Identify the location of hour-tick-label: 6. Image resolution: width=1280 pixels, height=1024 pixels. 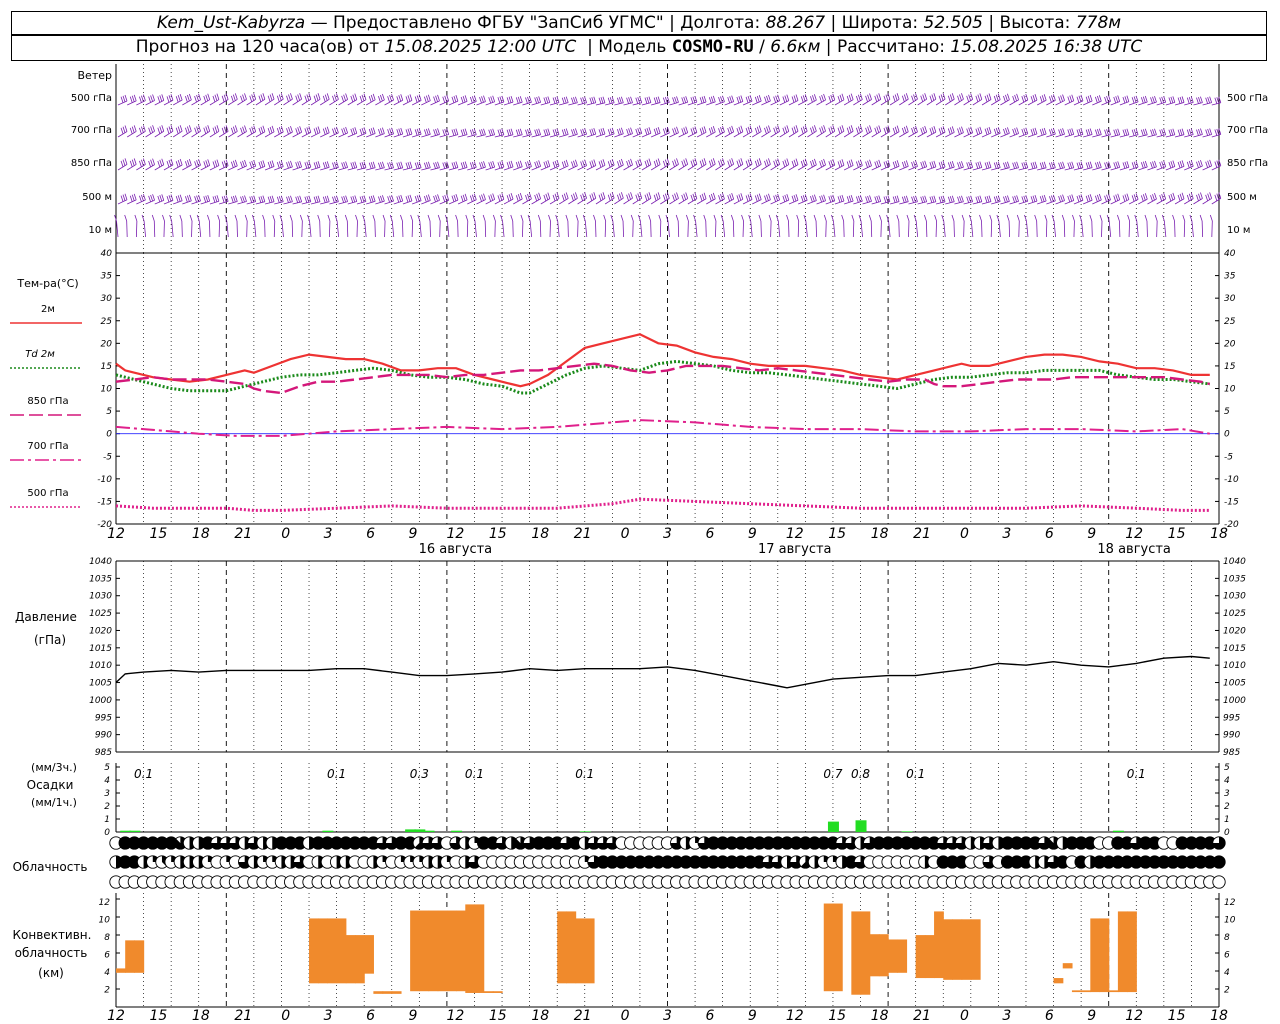
(370, 1016).